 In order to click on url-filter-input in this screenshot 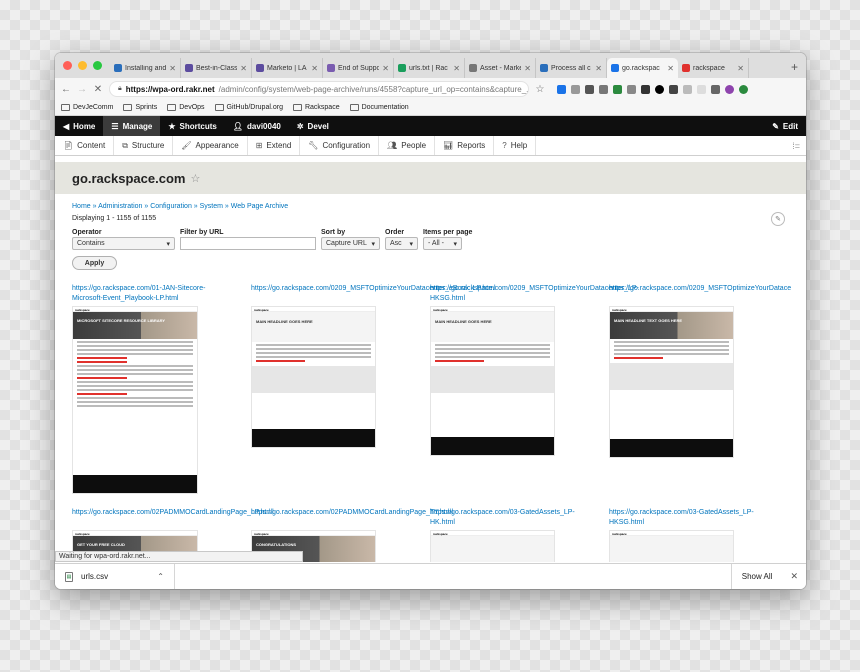, I will do `click(248, 243)`.